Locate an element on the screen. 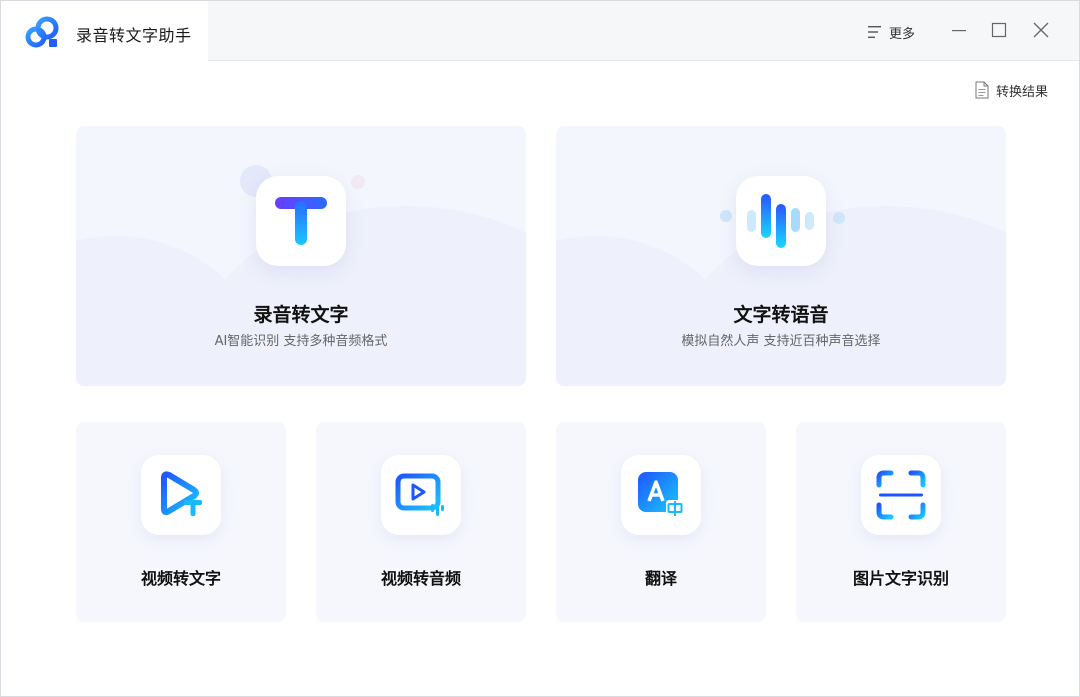 The image size is (1080, 697). app-logo-icon is located at coordinates (42, 32).